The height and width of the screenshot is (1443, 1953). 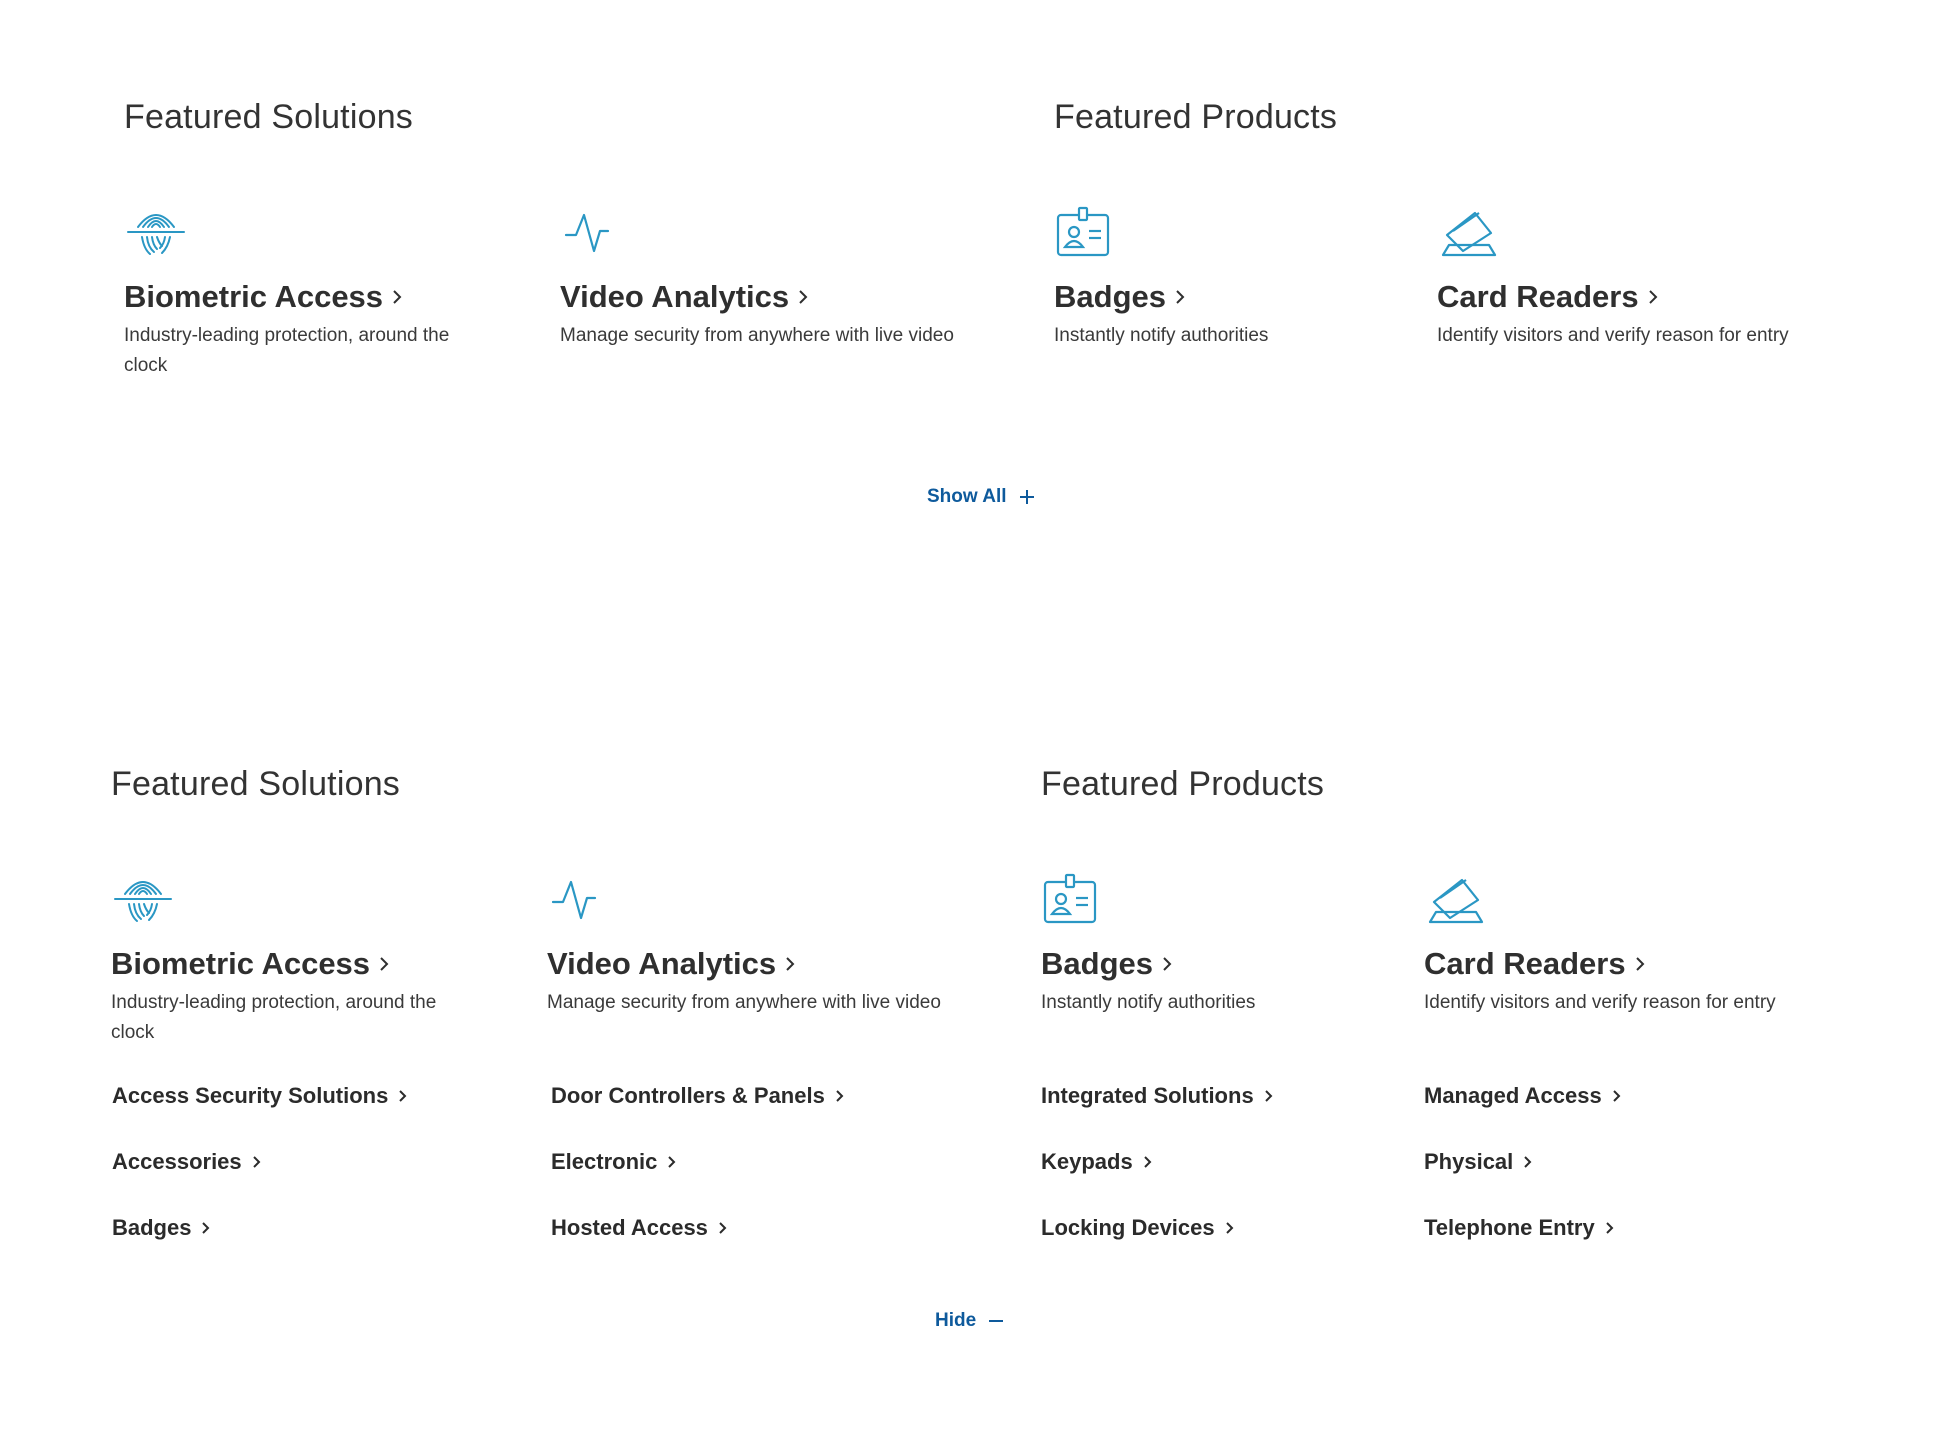 I want to click on link-hosted-access: Hosted Access, so click(x=639, y=1228).